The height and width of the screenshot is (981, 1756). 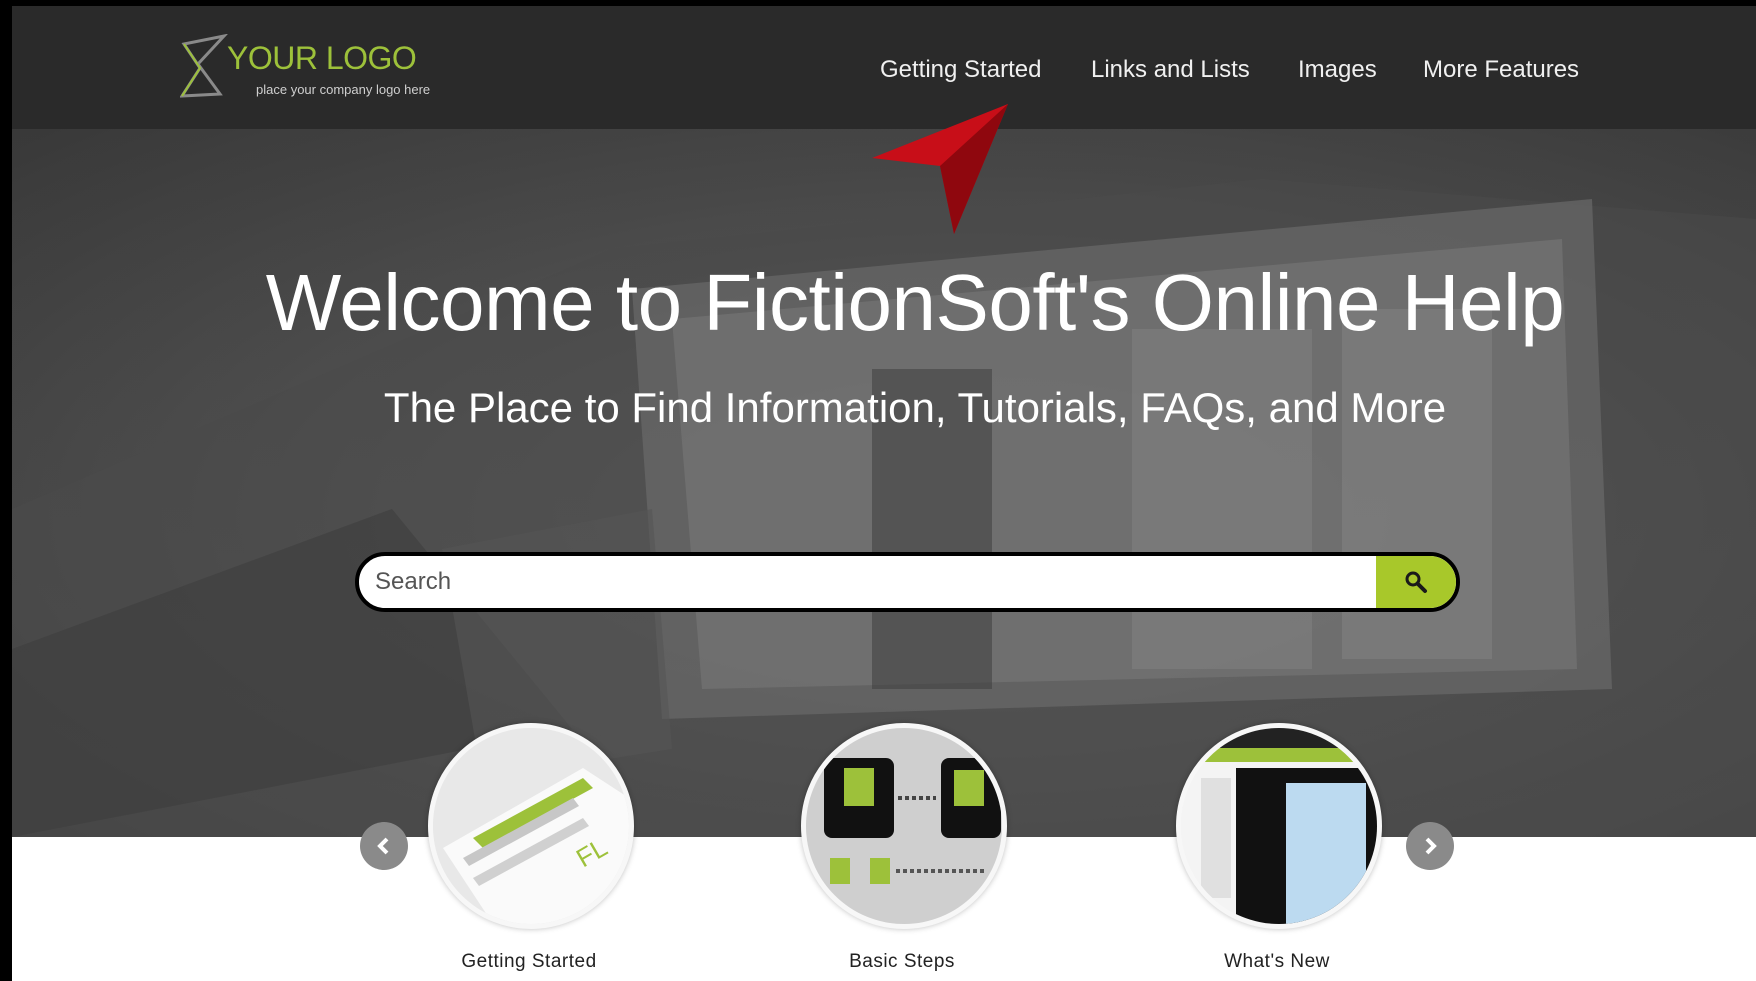 What do you see at coordinates (204, 66) in the screenshot?
I see `logo-mark-icon` at bounding box center [204, 66].